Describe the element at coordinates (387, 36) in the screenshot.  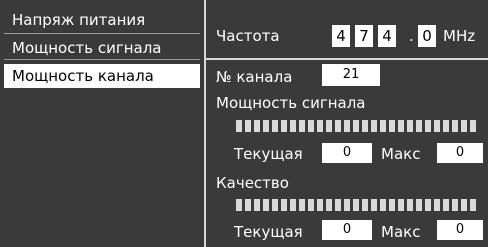
I see `frequency-digit-3: 4` at that location.